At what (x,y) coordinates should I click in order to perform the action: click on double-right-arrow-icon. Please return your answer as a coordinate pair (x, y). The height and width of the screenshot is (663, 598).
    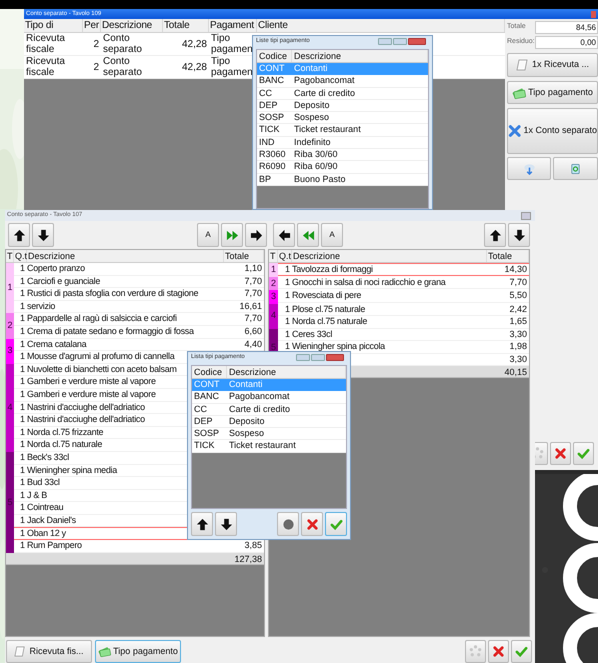
    Looking at the image, I should click on (232, 235).